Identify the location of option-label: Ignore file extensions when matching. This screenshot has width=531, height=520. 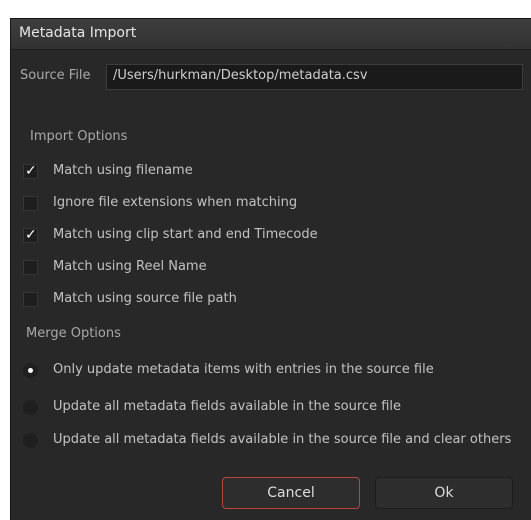
(175, 202).